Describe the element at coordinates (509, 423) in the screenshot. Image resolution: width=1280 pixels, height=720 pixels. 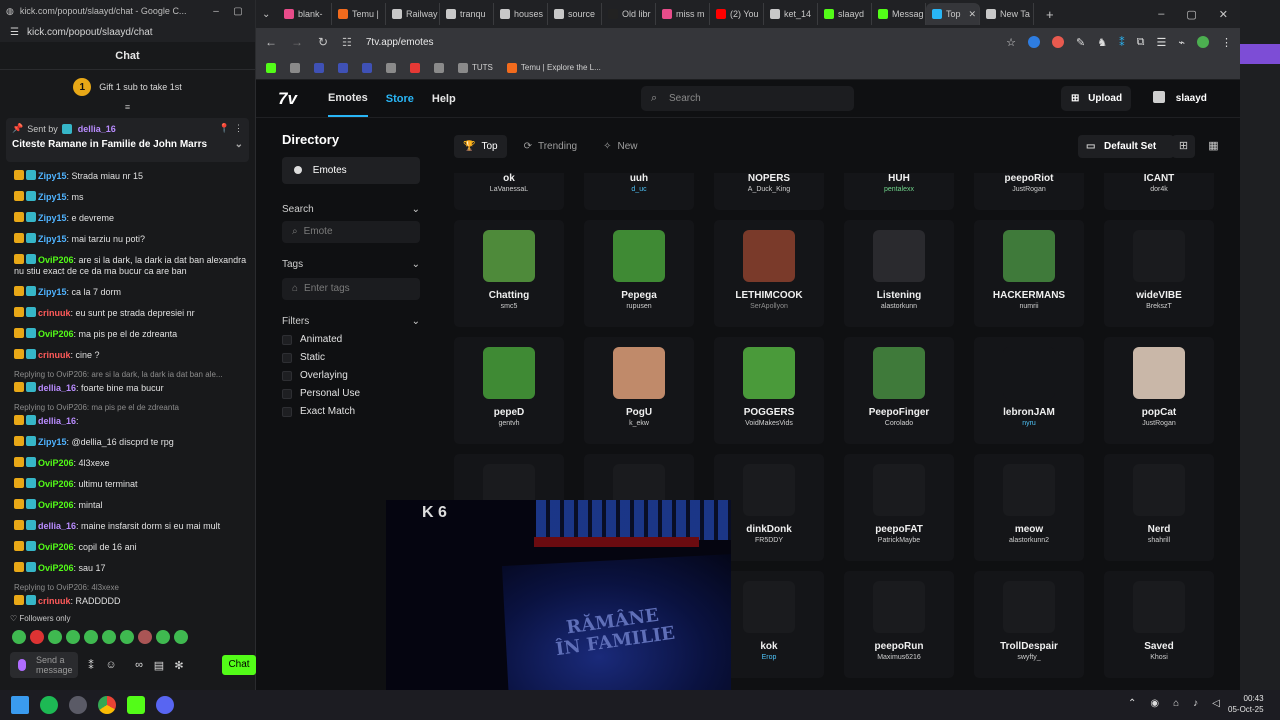
I see `emote-author: gentvh` at that location.